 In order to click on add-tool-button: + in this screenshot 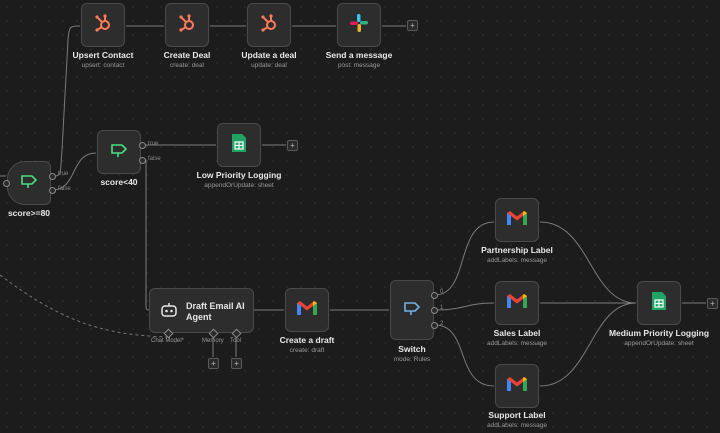, I will do `click(236, 363)`.